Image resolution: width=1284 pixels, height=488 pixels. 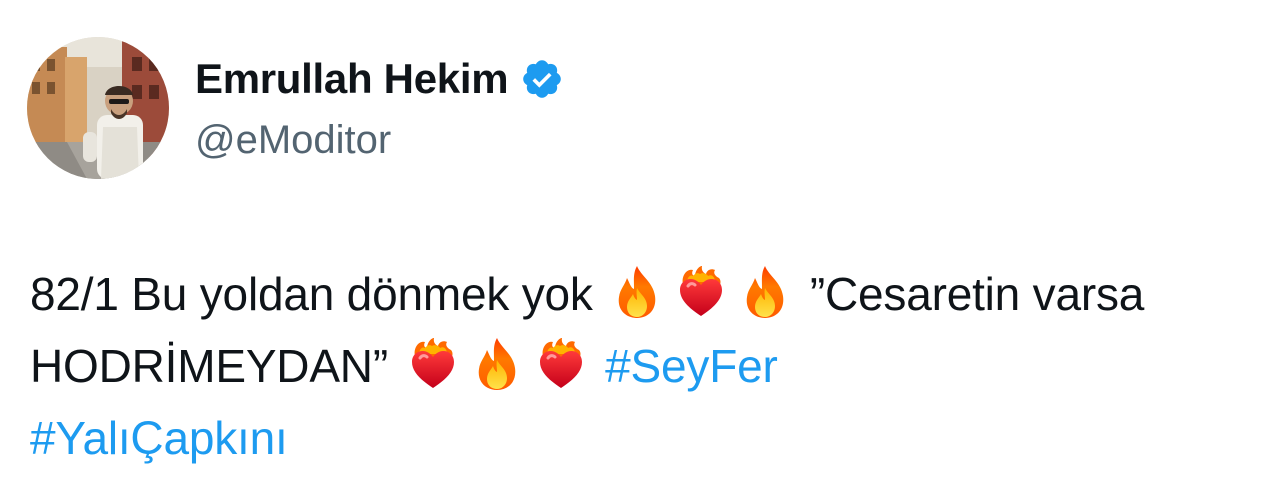 What do you see at coordinates (311, 294) in the screenshot?
I see `tweet-text-part1: 82/1 Bu yoldan dönmek yok` at bounding box center [311, 294].